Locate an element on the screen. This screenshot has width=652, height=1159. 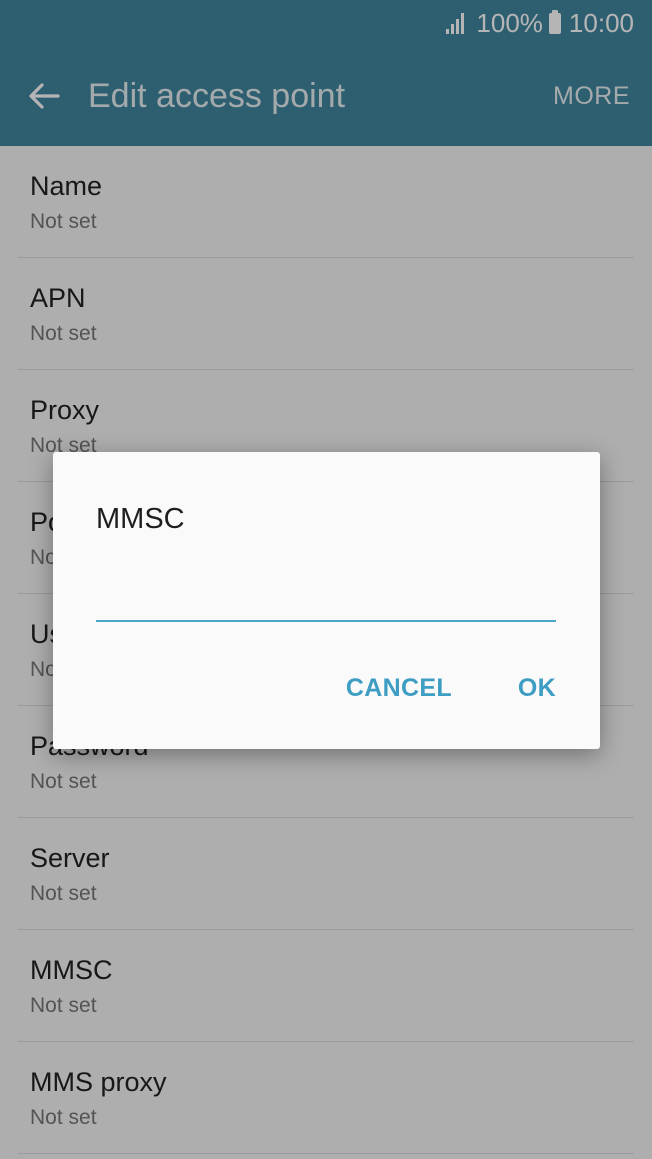
dialog-title: MMSC is located at coordinates (140, 519).